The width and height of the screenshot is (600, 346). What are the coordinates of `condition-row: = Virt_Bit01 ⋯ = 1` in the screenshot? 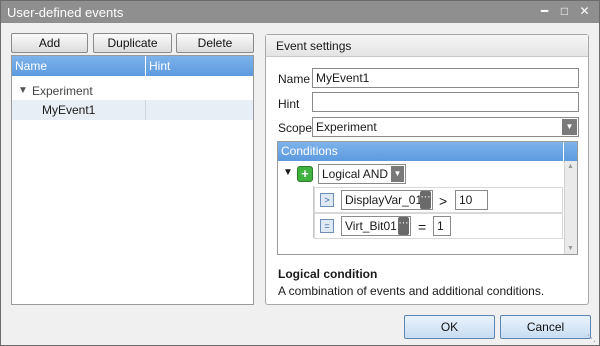 It's located at (438, 226).